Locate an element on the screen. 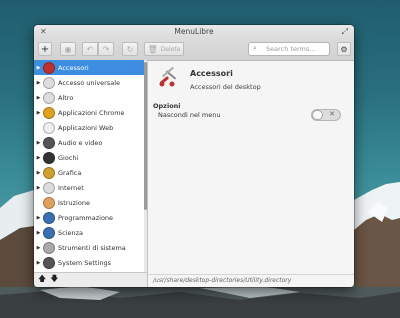  sidebar-item-label: Altro is located at coordinates (66, 97).